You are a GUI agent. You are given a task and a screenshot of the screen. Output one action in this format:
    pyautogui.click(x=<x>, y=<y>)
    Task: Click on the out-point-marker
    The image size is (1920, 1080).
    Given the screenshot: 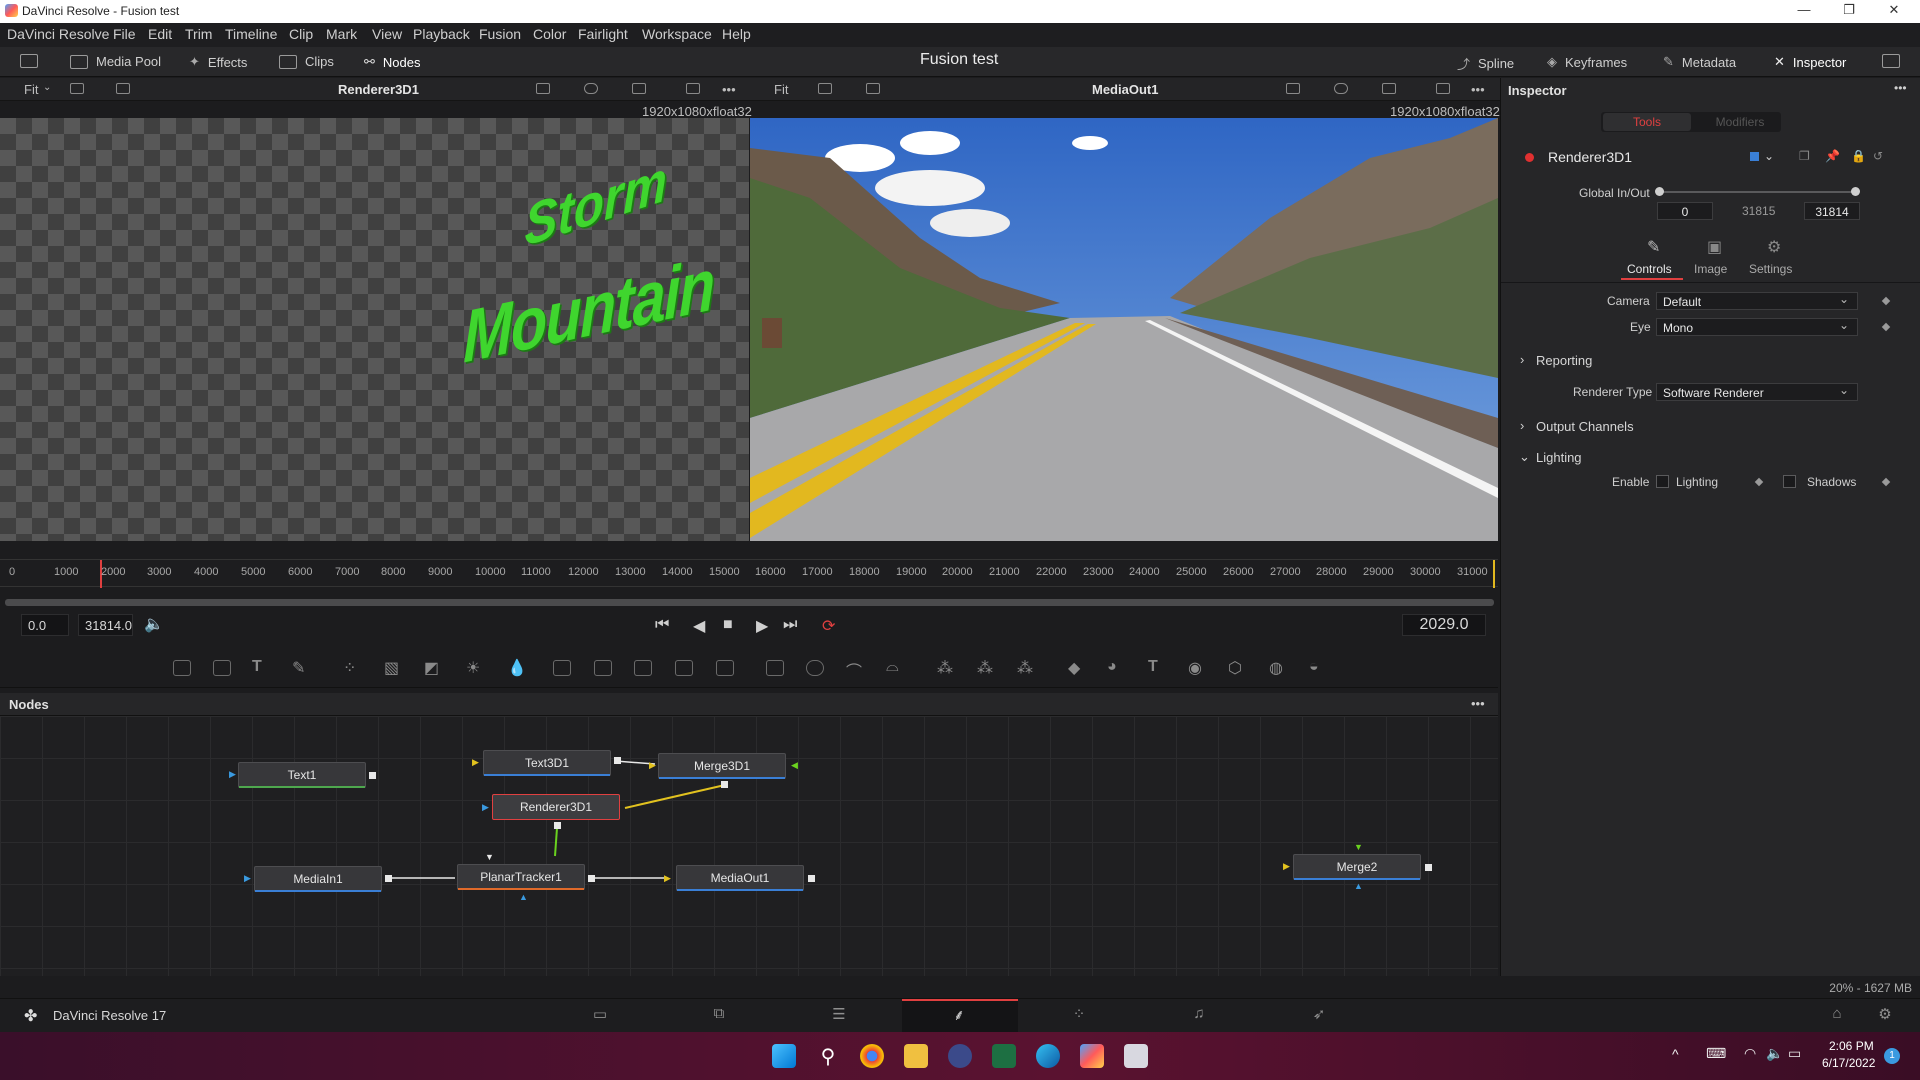 What is the action you would take?
    pyautogui.click(x=1494, y=574)
    